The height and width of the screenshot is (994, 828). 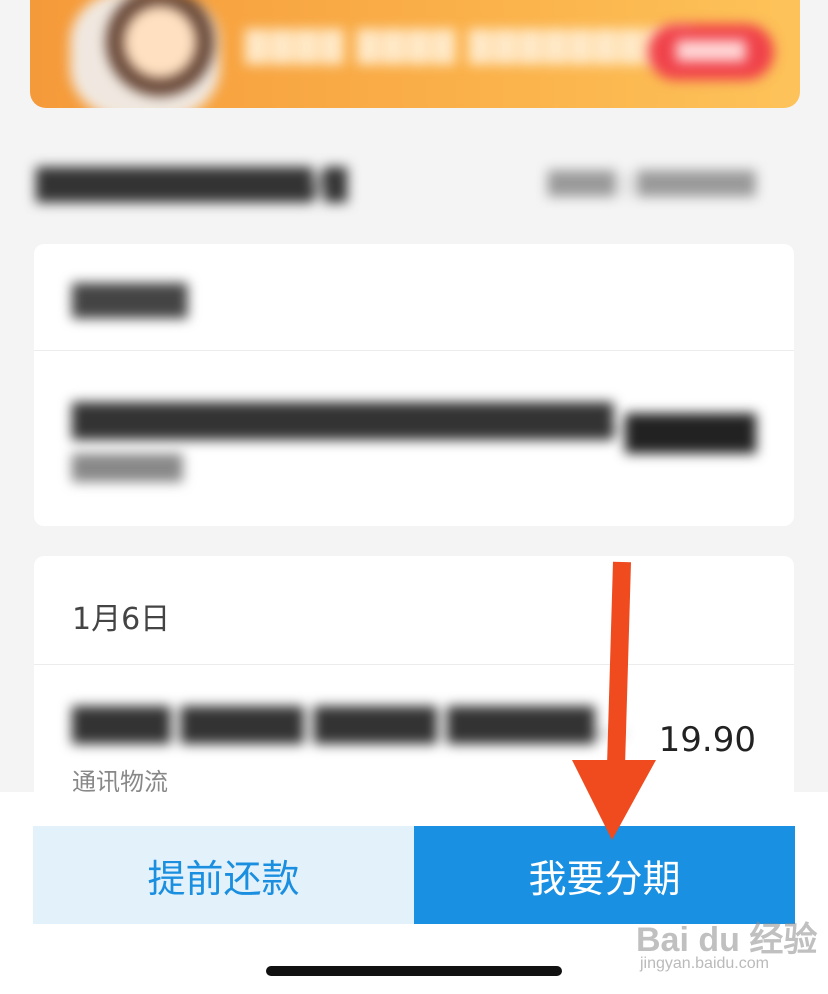 I want to click on transaction-amount: 19.90, so click(x=707, y=740).